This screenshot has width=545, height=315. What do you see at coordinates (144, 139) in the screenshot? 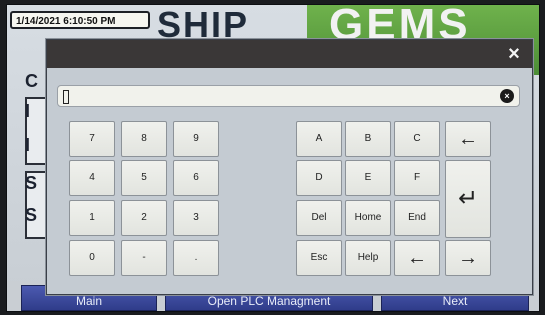
I see `key-8: 8` at bounding box center [144, 139].